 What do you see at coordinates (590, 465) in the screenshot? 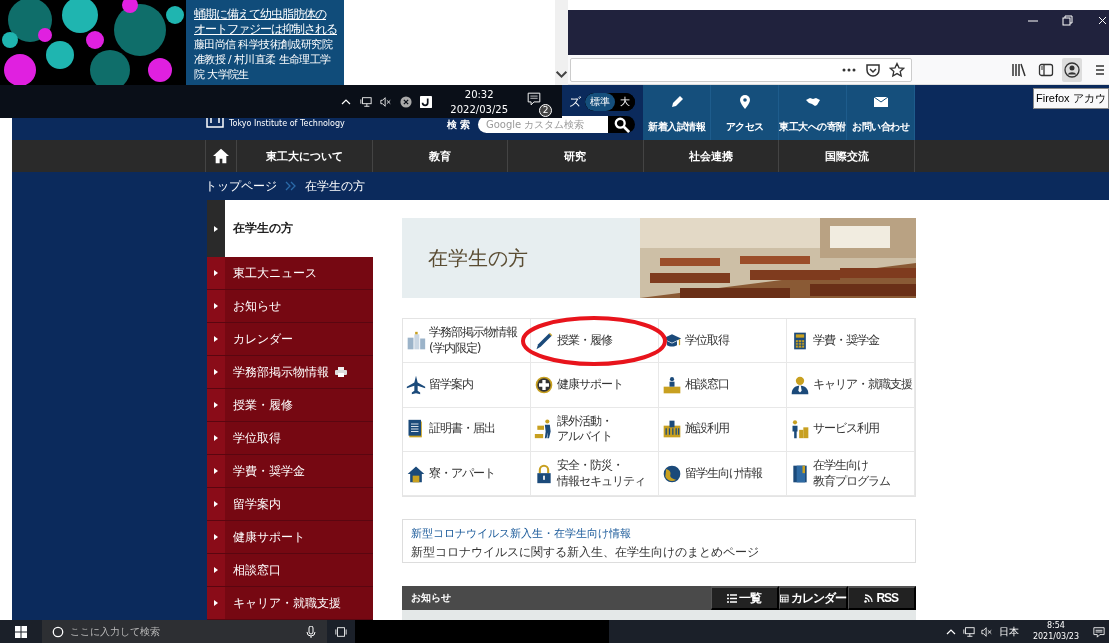
I see `tile-label: 安全・防災・` at bounding box center [590, 465].